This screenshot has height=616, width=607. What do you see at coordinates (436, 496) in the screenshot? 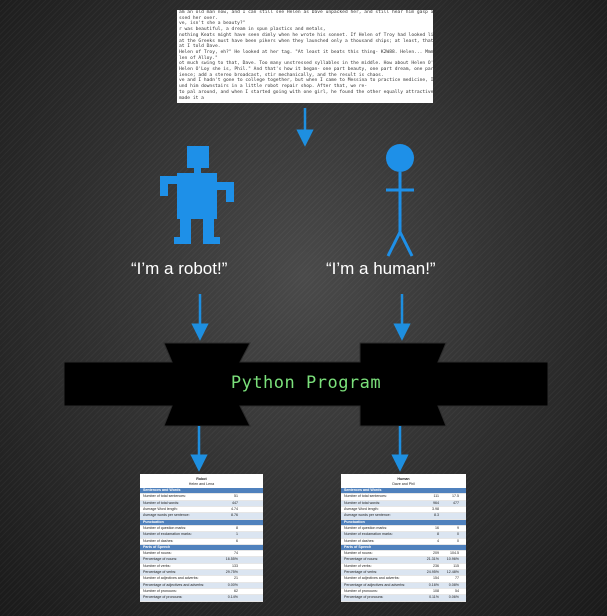
I see `row-value: 111` at bounding box center [436, 496].